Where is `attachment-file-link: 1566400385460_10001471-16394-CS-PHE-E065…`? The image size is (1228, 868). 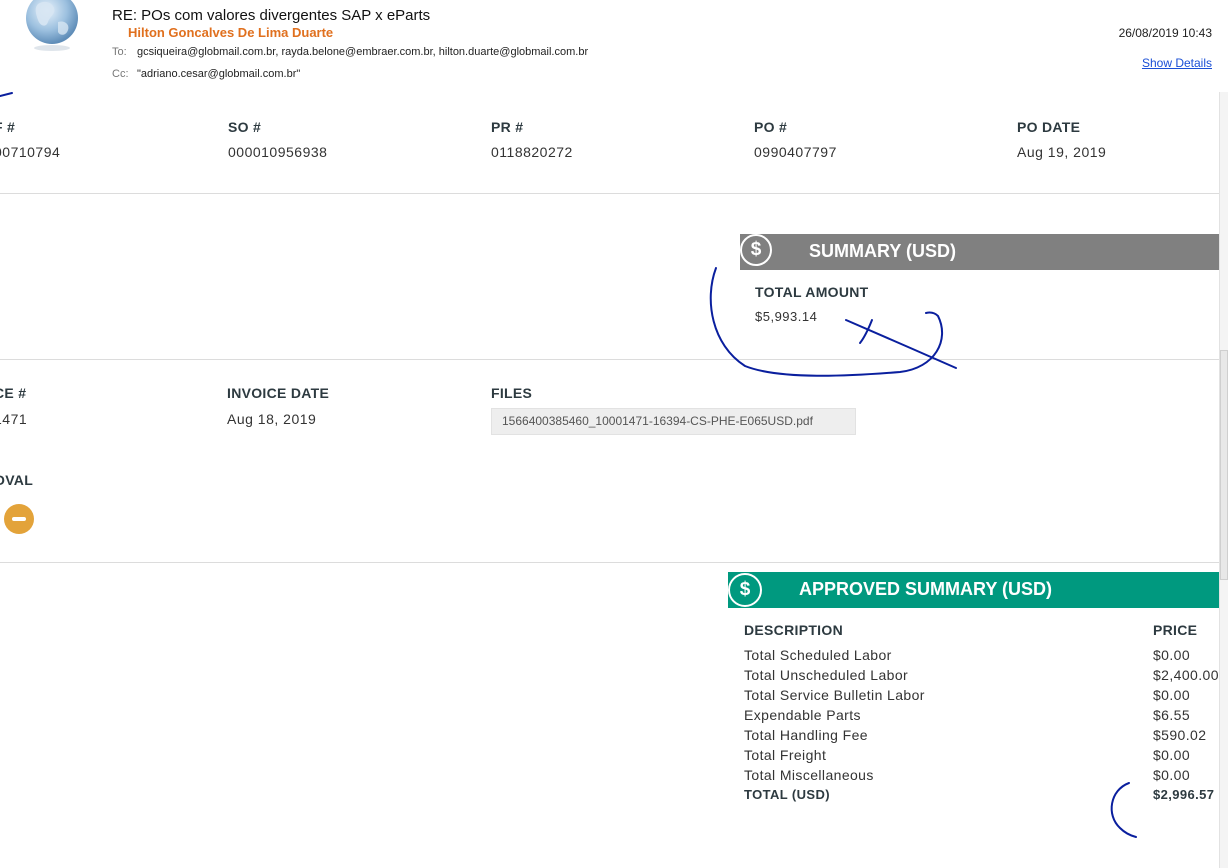 attachment-file-link: 1566400385460_10001471-16394-CS-PHE-E065… is located at coordinates (673, 421).